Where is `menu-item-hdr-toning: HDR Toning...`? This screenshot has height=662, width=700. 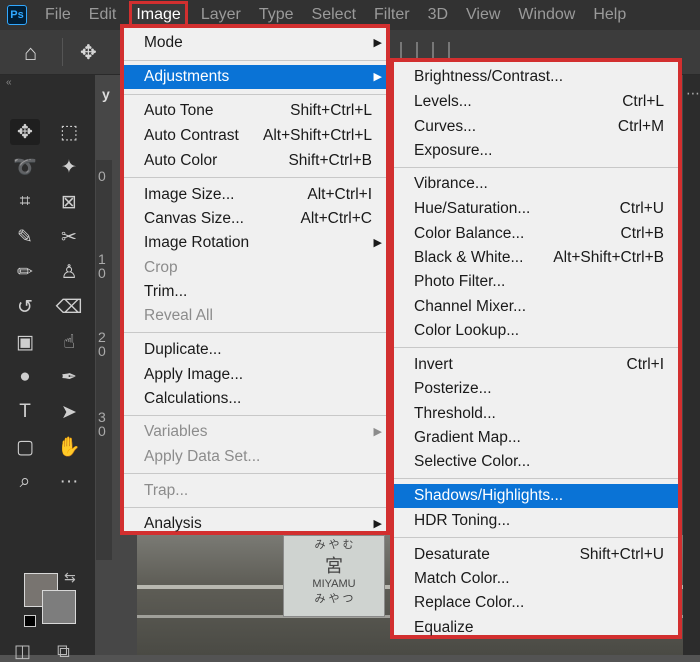 menu-item-hdr-toning: HDR Toning... is located at coordinates (536, 521).